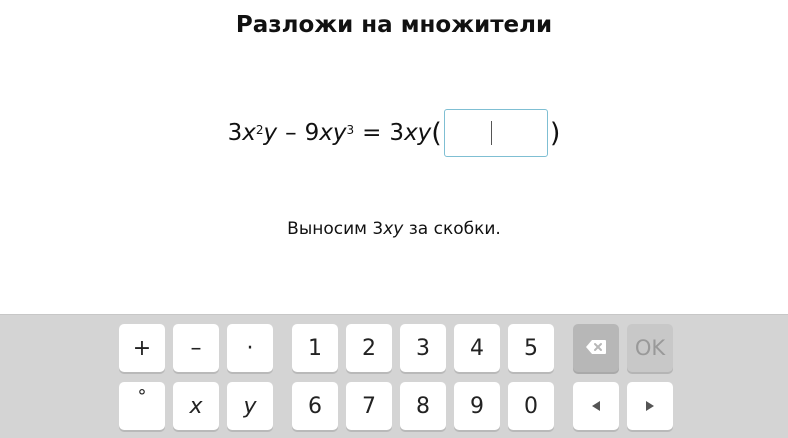  What do you see at coordinates (196, 348) in the screenshot?
I see `key-minus: –` at bounding box center [196, 348].